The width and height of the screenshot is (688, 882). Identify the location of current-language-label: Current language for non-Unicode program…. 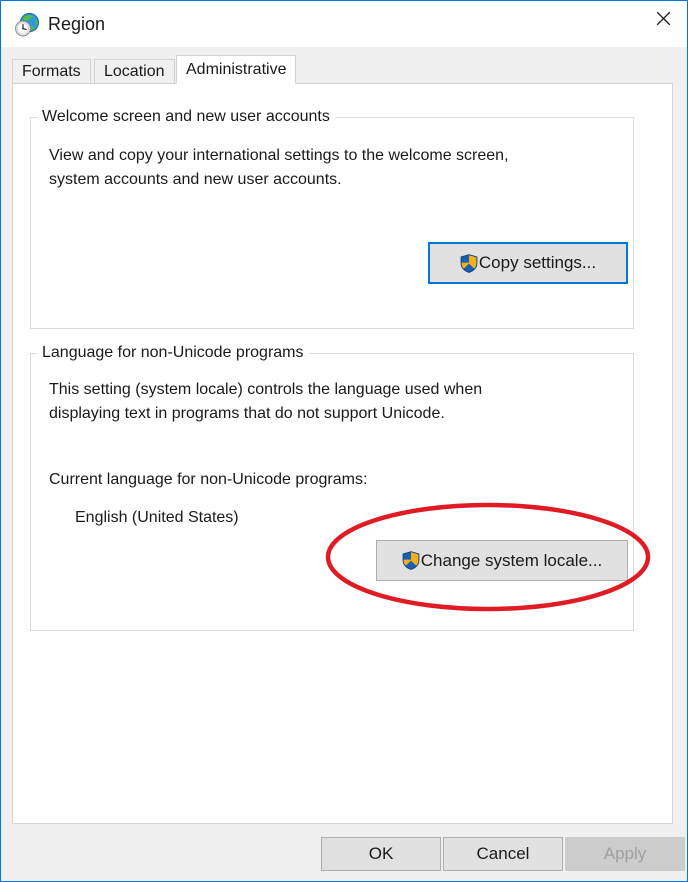
(208, 479).